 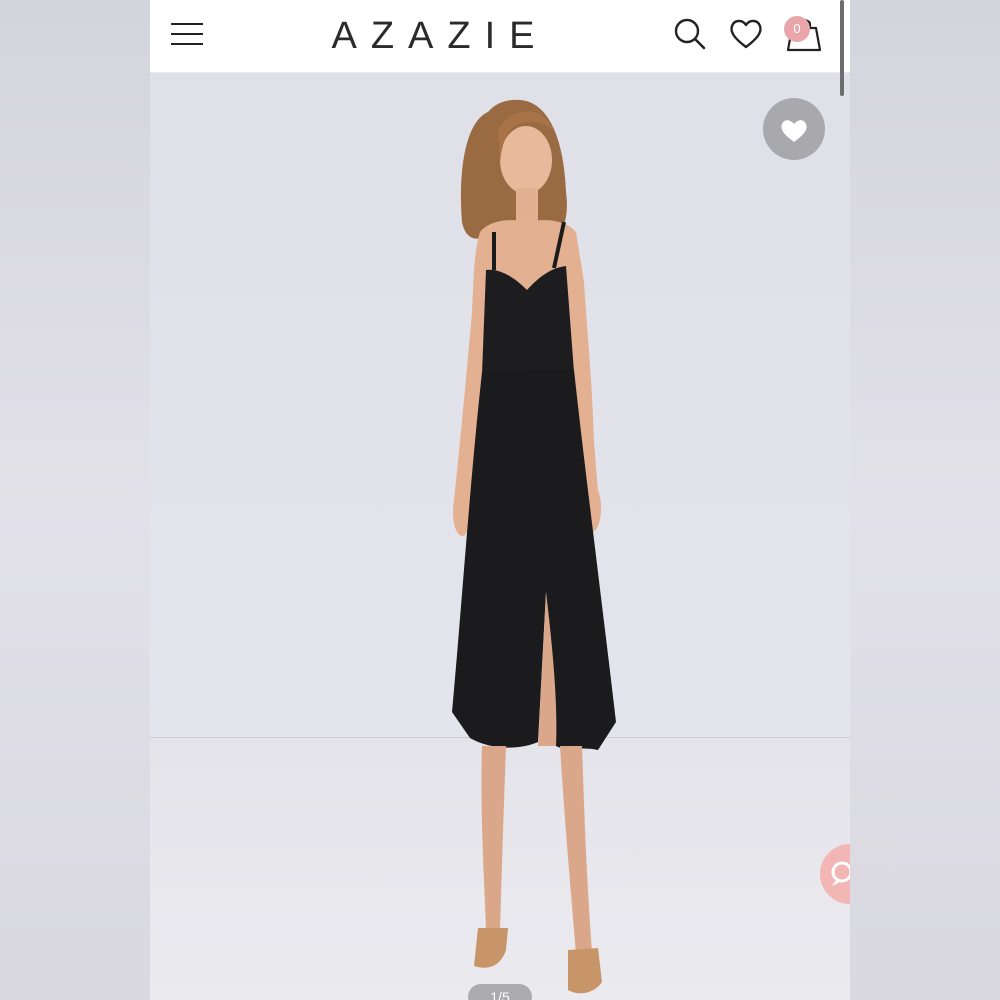 What do you see at coordinates (840, 873) in the screenshot?
I see `chat-icon` at bounding box center [840, 873].